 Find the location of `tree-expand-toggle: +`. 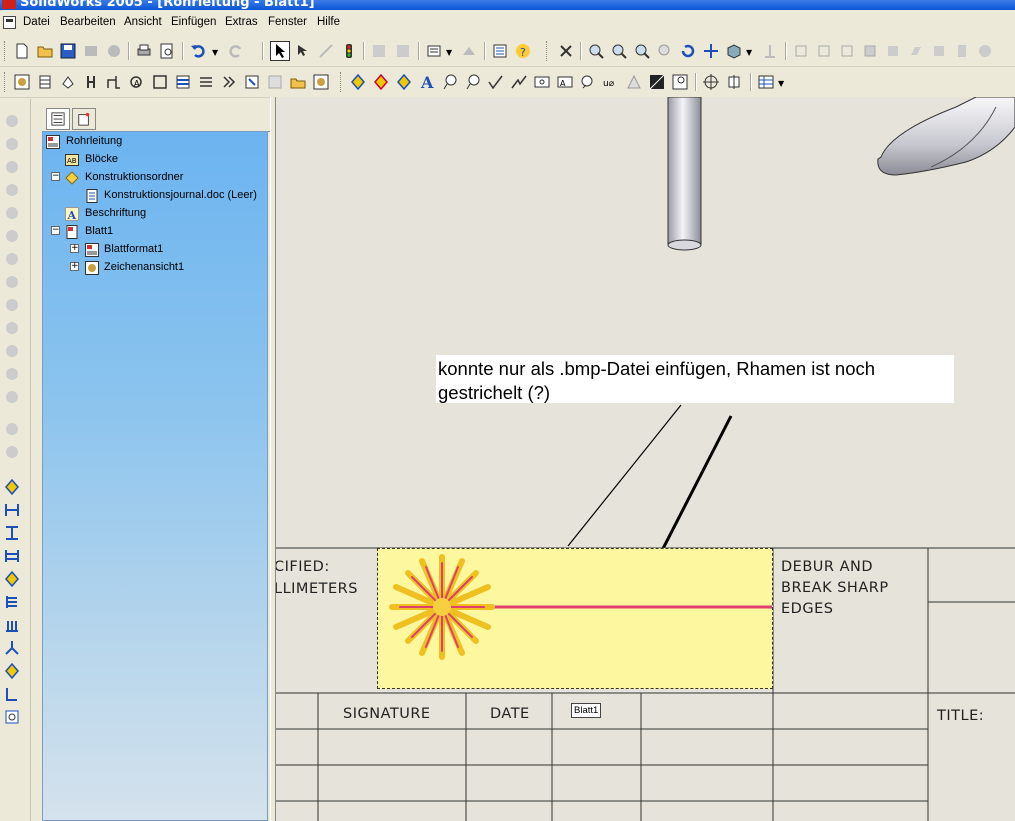

tree-expand-toggle: + is located at coordinates (74, 248).